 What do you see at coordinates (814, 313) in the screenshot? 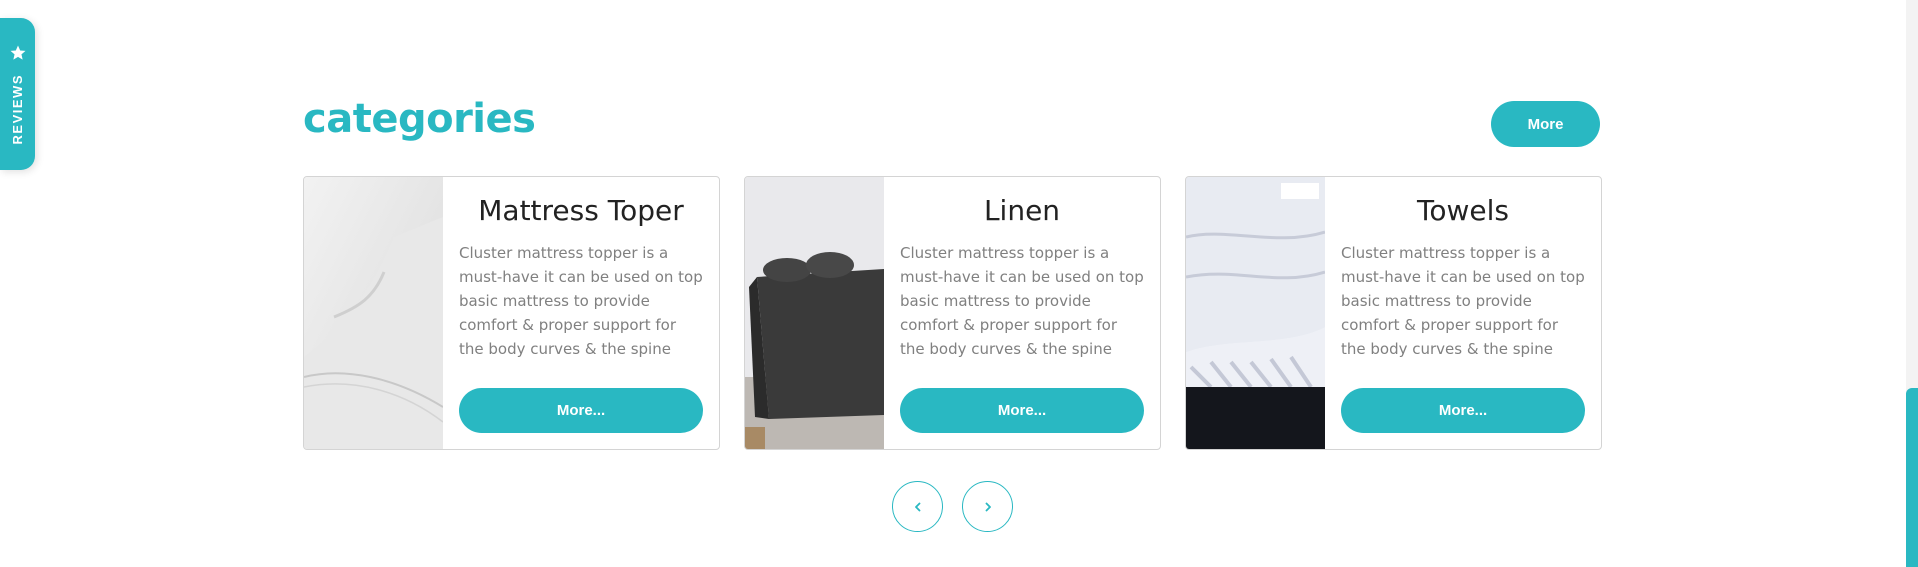
I see `linen-image` at bounding box center [814, 313].